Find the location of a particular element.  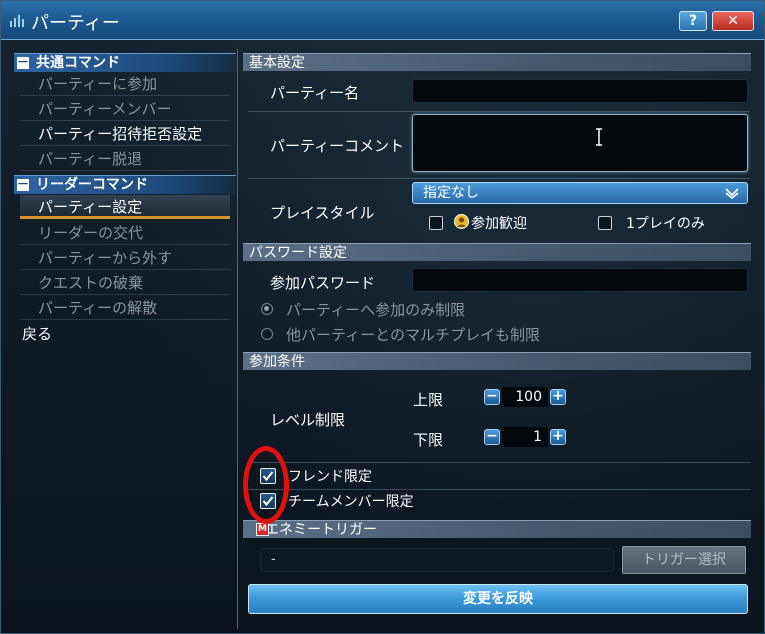

one-play-checkbox is located at coordinates (605, 223).